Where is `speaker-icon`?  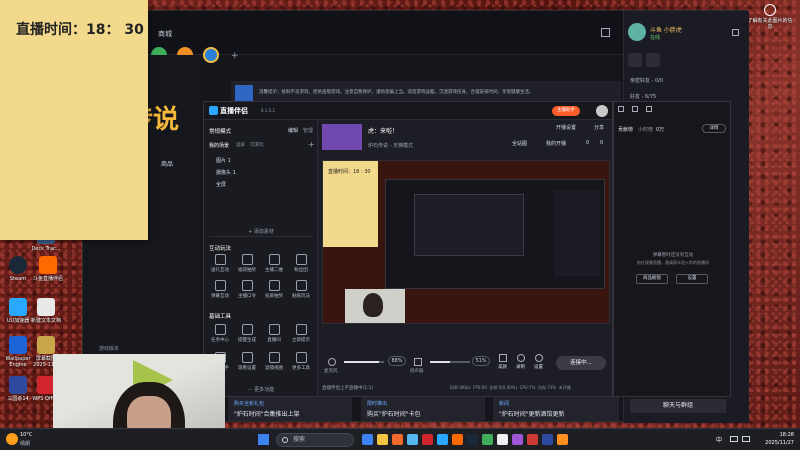 speaker-icon is located at coordinates (418, 362).